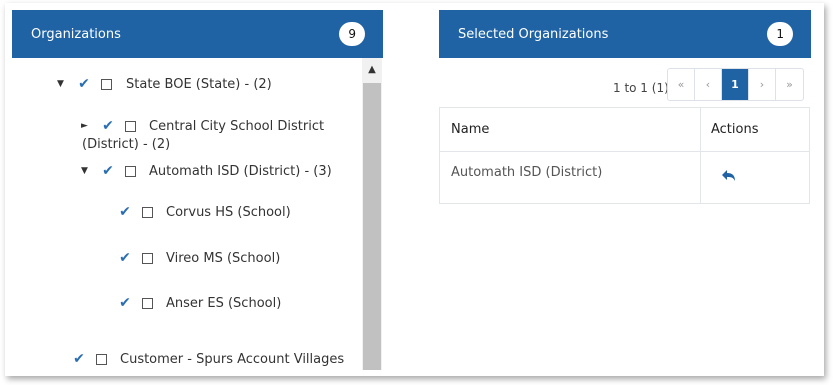 The image size is (833, 385). I want to click on tree-item-label: Anser ES (School), so click(224, 303).